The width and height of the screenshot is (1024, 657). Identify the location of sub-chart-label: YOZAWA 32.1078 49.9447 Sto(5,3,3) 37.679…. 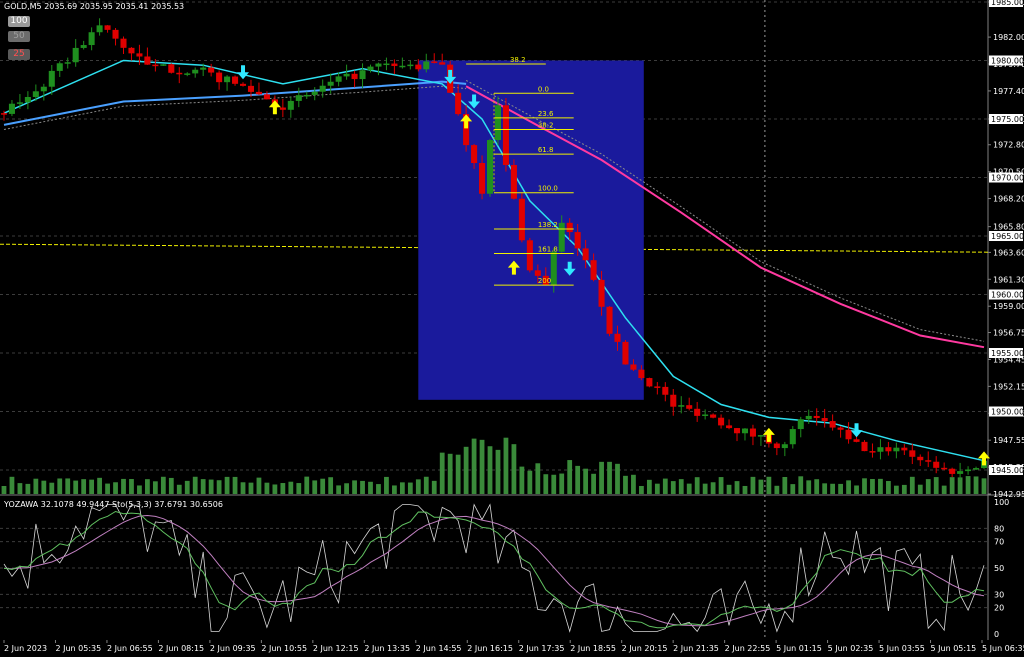
(113, 504).